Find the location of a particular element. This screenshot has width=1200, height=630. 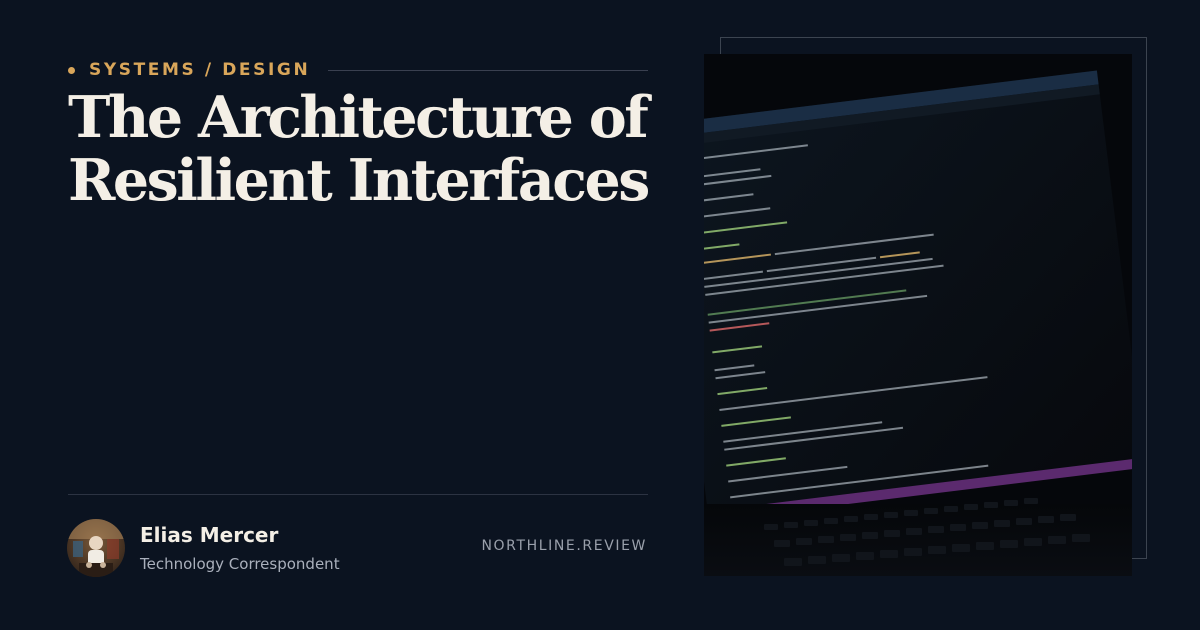

category-label: SYSTEMS / DESIGN is located at coordinates (200, 70).